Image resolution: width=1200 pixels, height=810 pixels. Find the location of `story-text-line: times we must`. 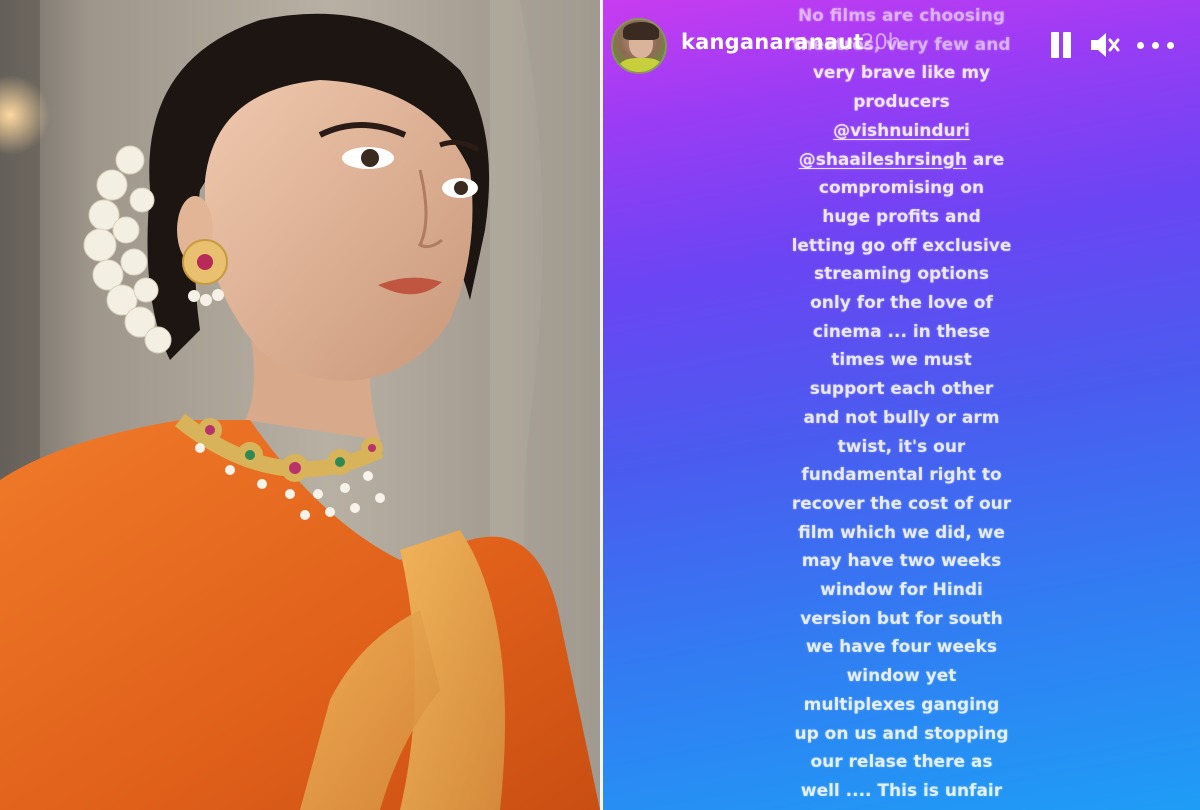

story-text-line: times we must is located at coordinates (901, 360).